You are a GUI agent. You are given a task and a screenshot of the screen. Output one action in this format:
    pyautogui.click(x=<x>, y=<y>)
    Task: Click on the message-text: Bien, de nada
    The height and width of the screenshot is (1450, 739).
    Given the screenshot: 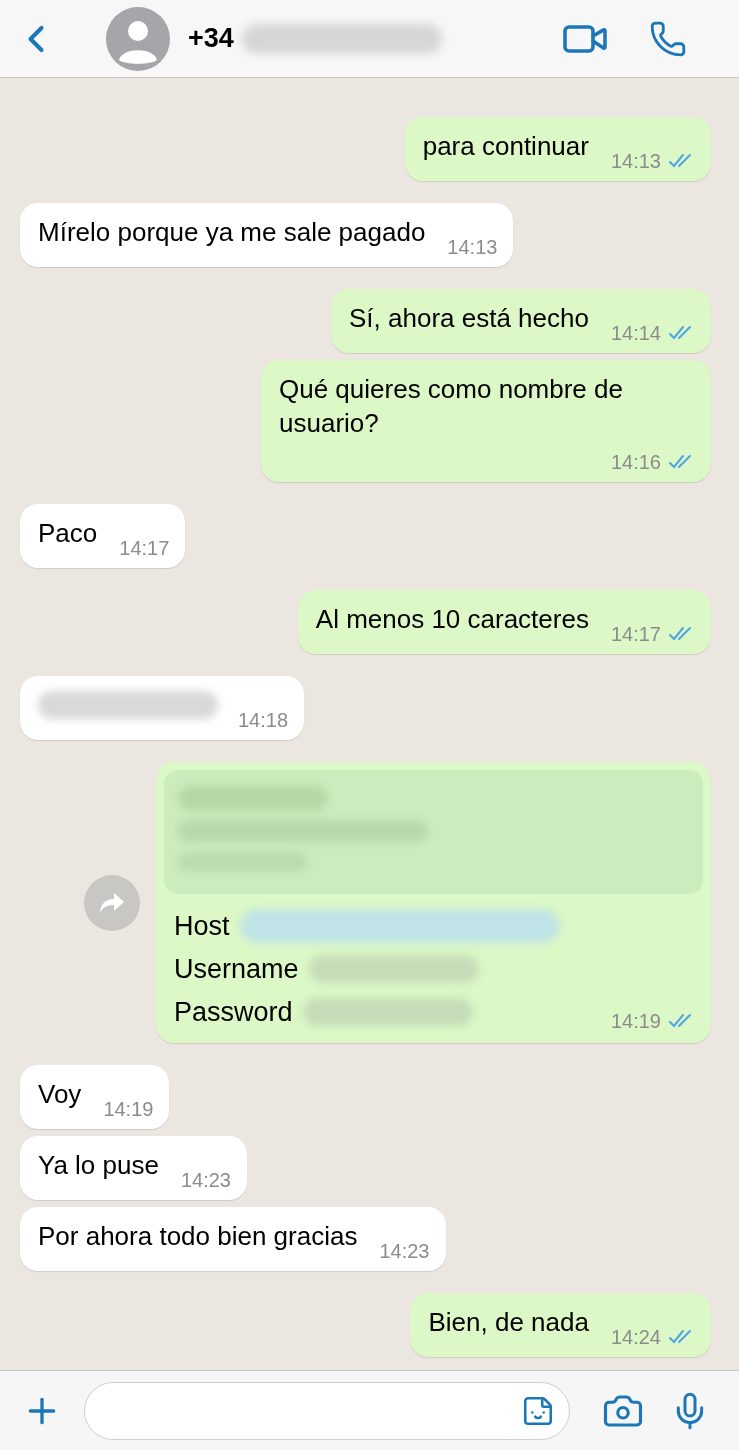 What is the action you would take?
    pyautogui.click(x=508, y=1322)
    